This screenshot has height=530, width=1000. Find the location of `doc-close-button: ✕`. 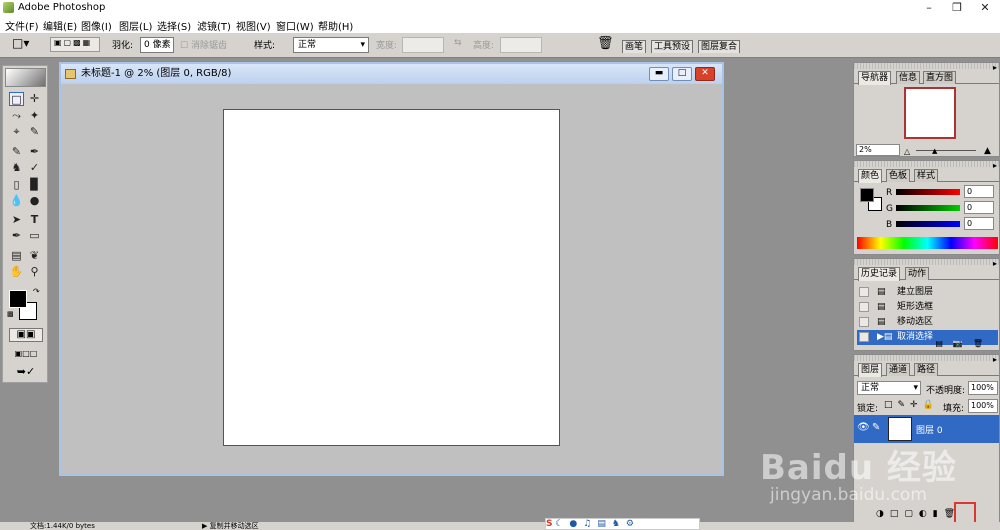

doc-close-button: ✕ is located at coordinates (705, 74).